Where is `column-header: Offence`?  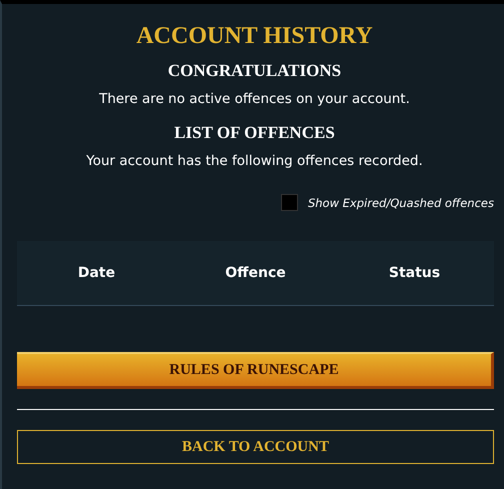
column-header: Offence is located at coordinates (255, 273).